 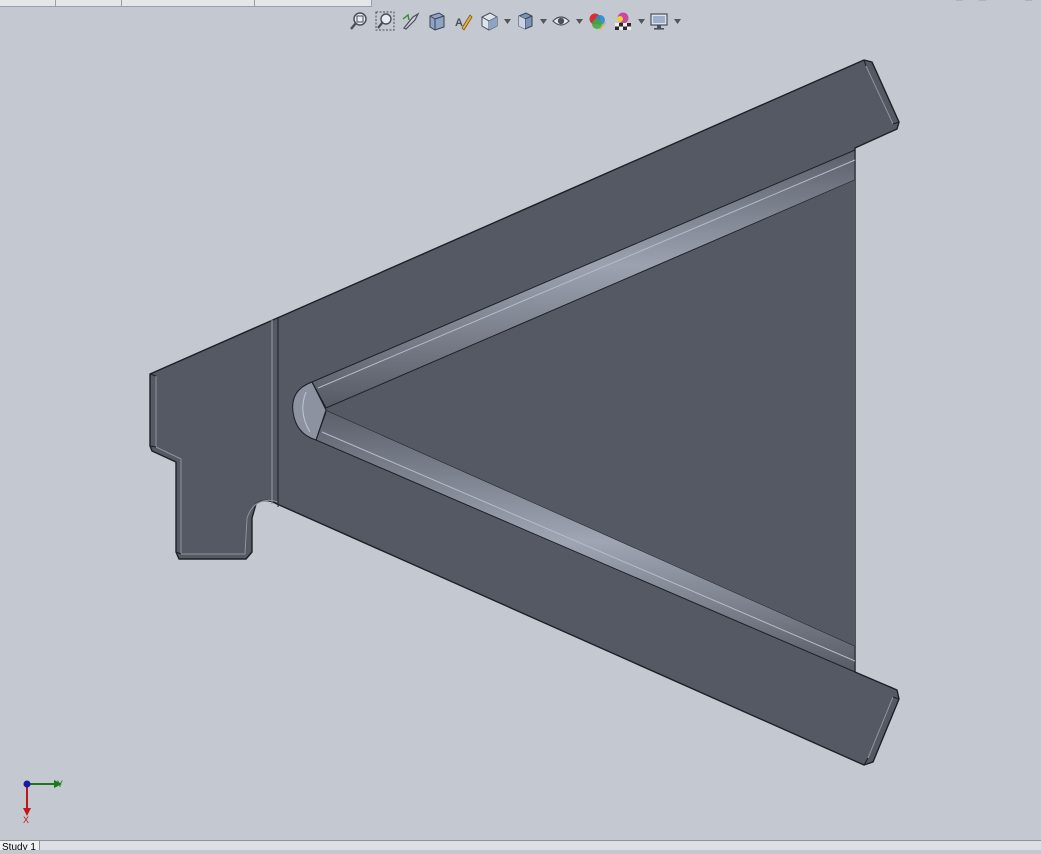 I want to click on view-orientation-dropdown-icon, so click(x=507, y=21).